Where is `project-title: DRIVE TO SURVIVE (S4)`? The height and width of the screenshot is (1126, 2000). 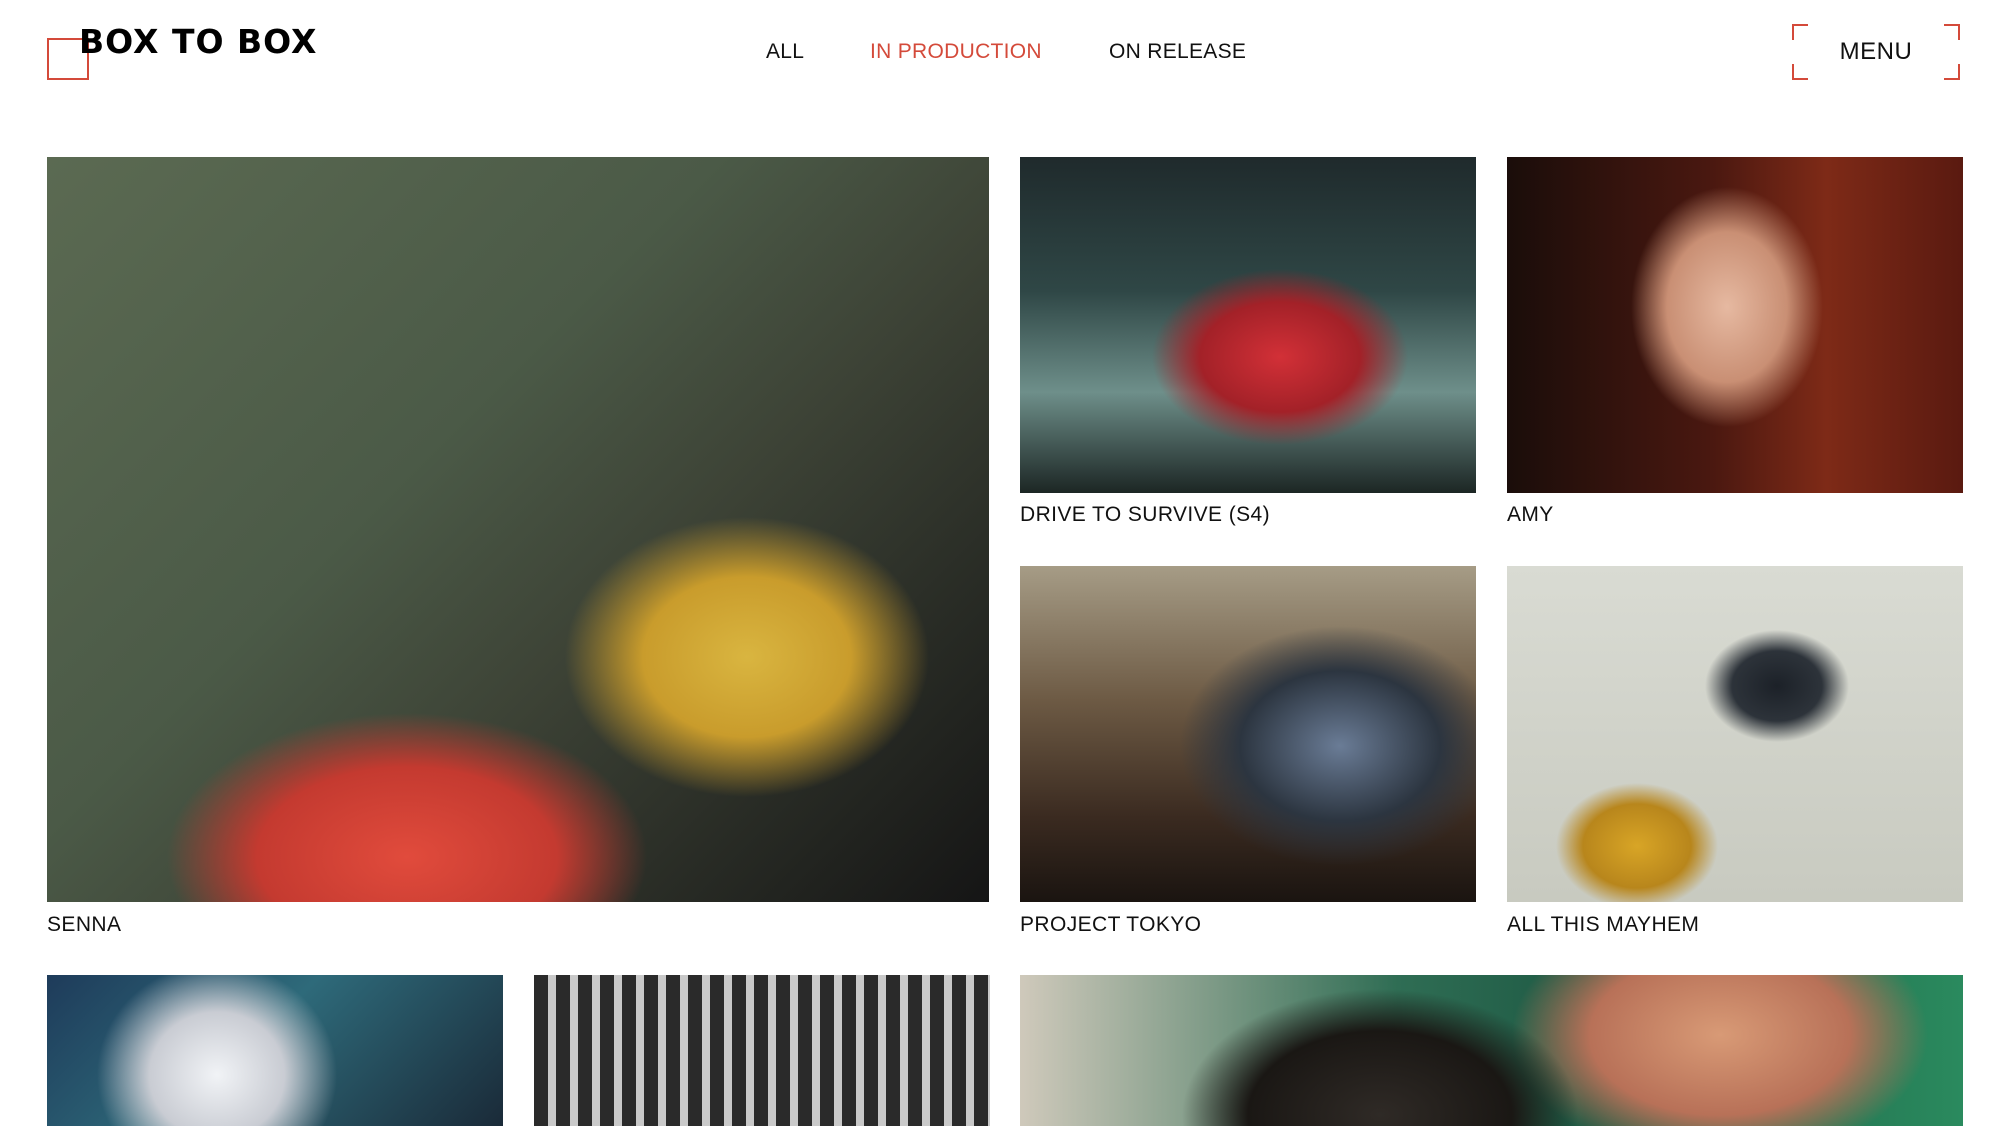 project-title: DRIVE TO SURVIVE (S4) is located at coordinates (1145, 514).